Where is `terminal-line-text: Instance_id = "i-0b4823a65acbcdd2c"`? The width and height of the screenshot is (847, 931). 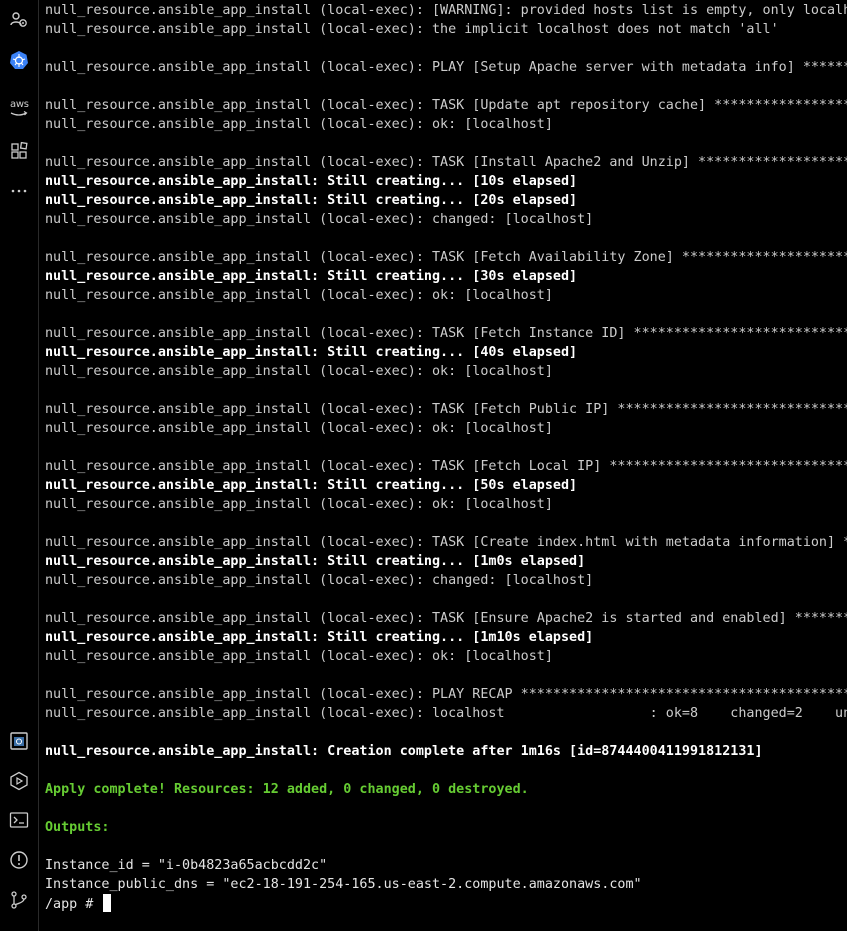
terminal-line-text: Instance_id = "i-0b4823a65acbcdd2c" is located at coordinates (186, 865).